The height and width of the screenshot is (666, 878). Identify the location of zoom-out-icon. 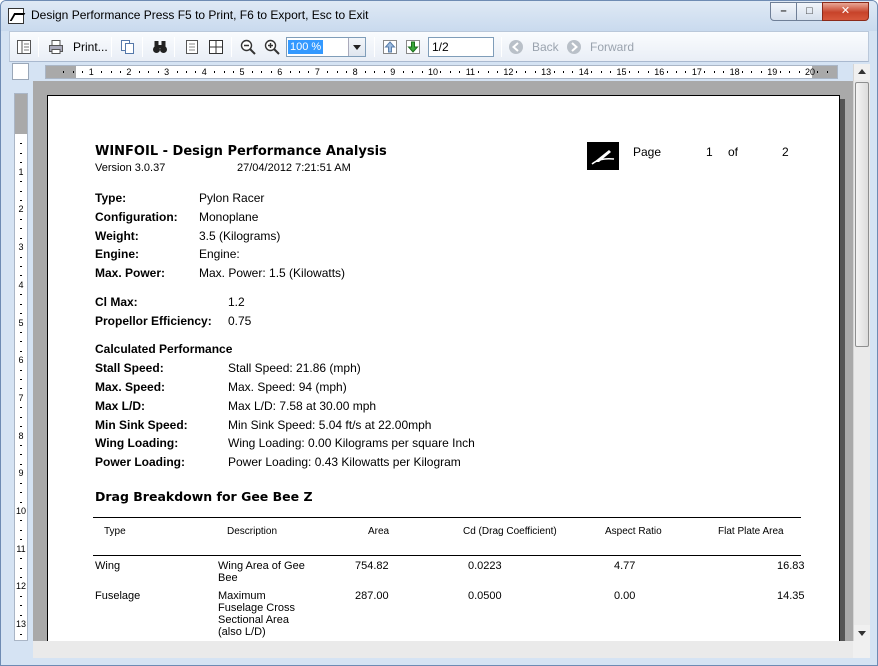
(248, 47).